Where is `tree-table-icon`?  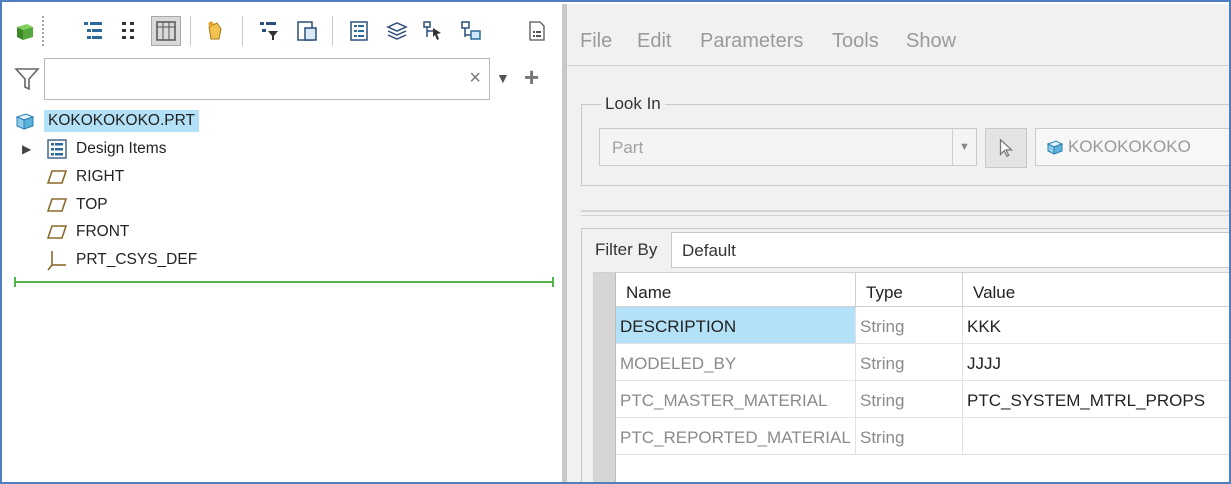 tree-table-icon is located at coordinates (307, 31).